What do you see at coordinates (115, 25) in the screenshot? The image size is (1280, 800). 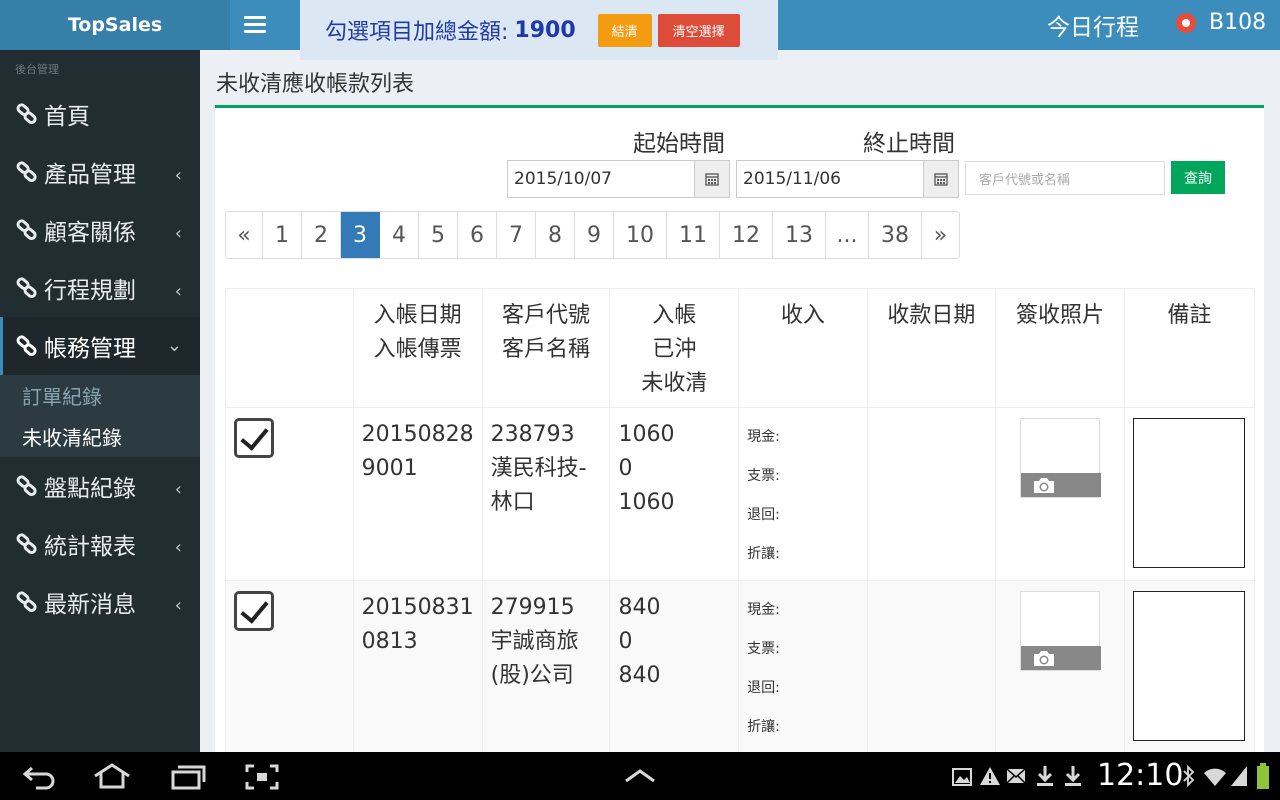 I see `brand-logo: TopSales` at bounding box center [115, 25].